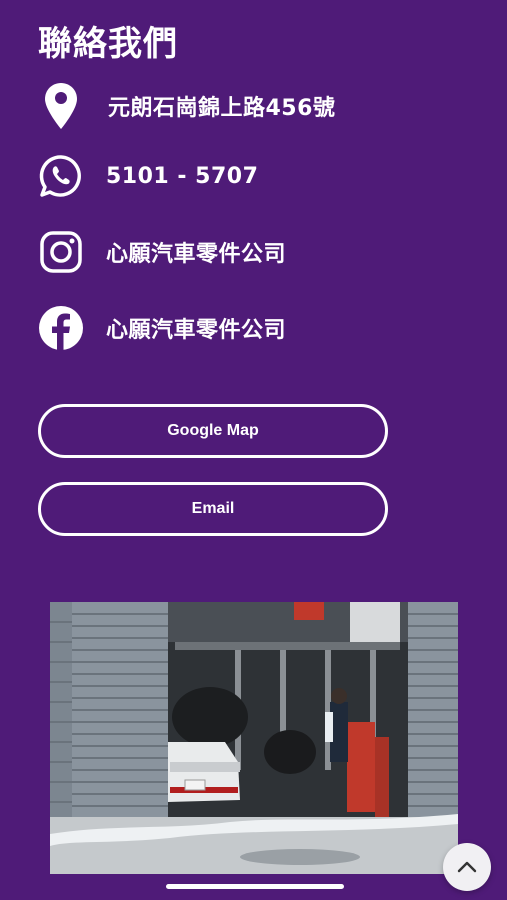 This screenshot has width=507, height=900. I want to click on instagram-icon, so click(61, 252).